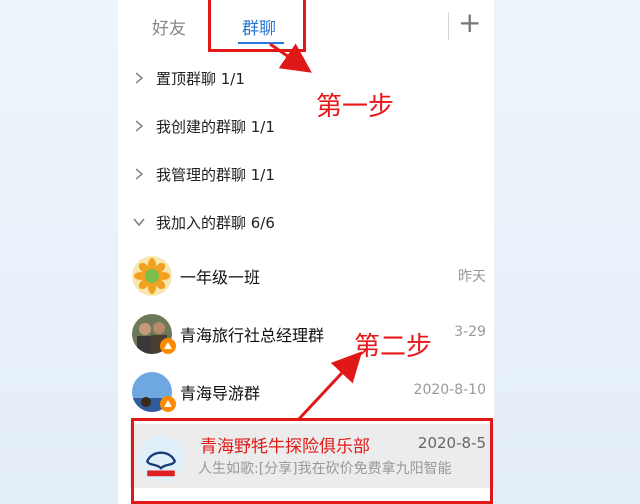 The height and width of the screenshot is (504, 640). Describe the element at coordinates (306, 127) in the screenshot. I see `section-created-groups: 我创建的群聊 1/1` at that location.